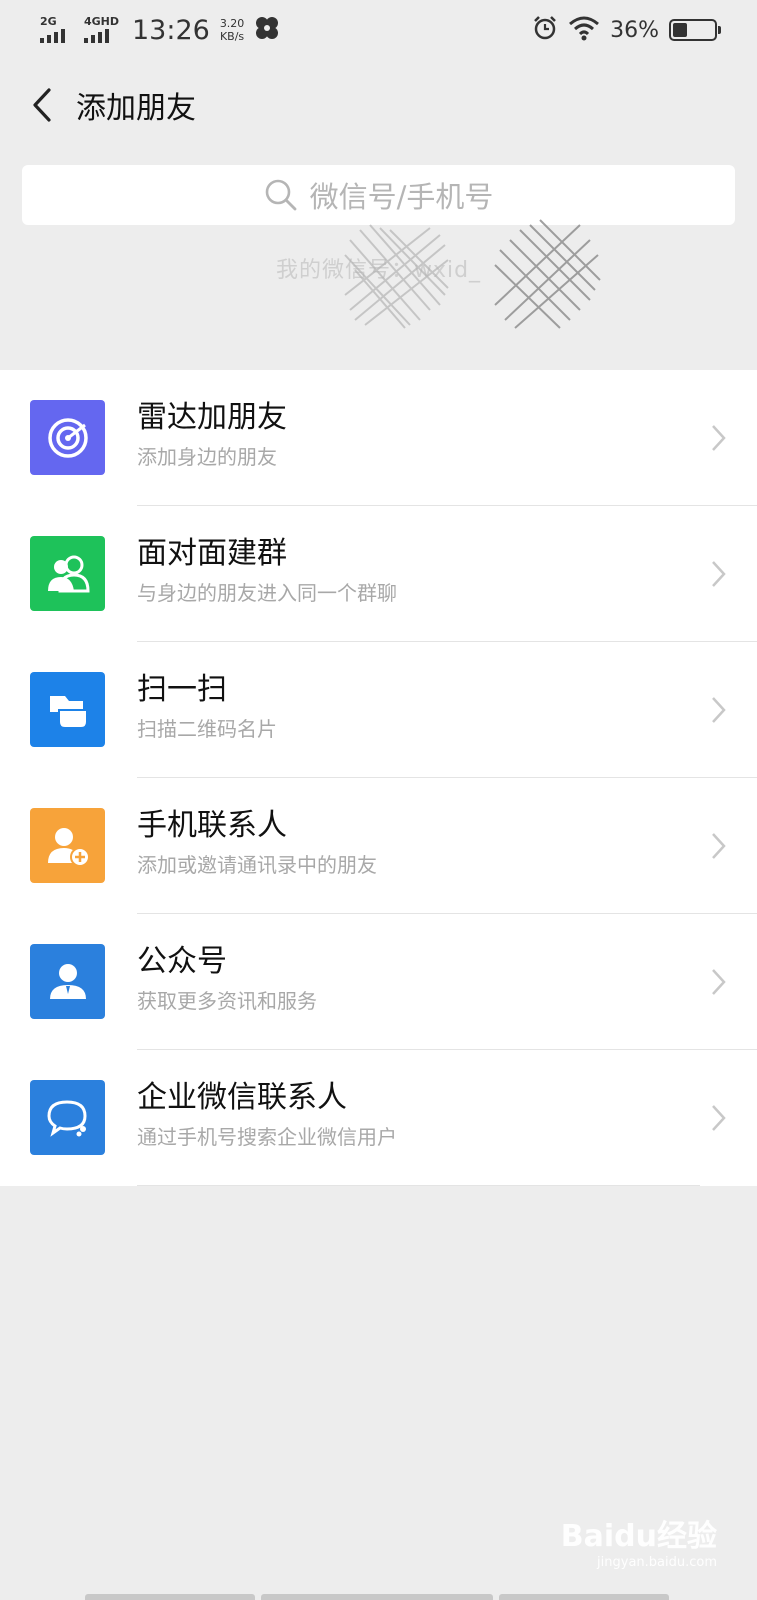 The height and width of the screenshot is (1600, 757). I want to click on add-contact-icon, so click(68, 847).